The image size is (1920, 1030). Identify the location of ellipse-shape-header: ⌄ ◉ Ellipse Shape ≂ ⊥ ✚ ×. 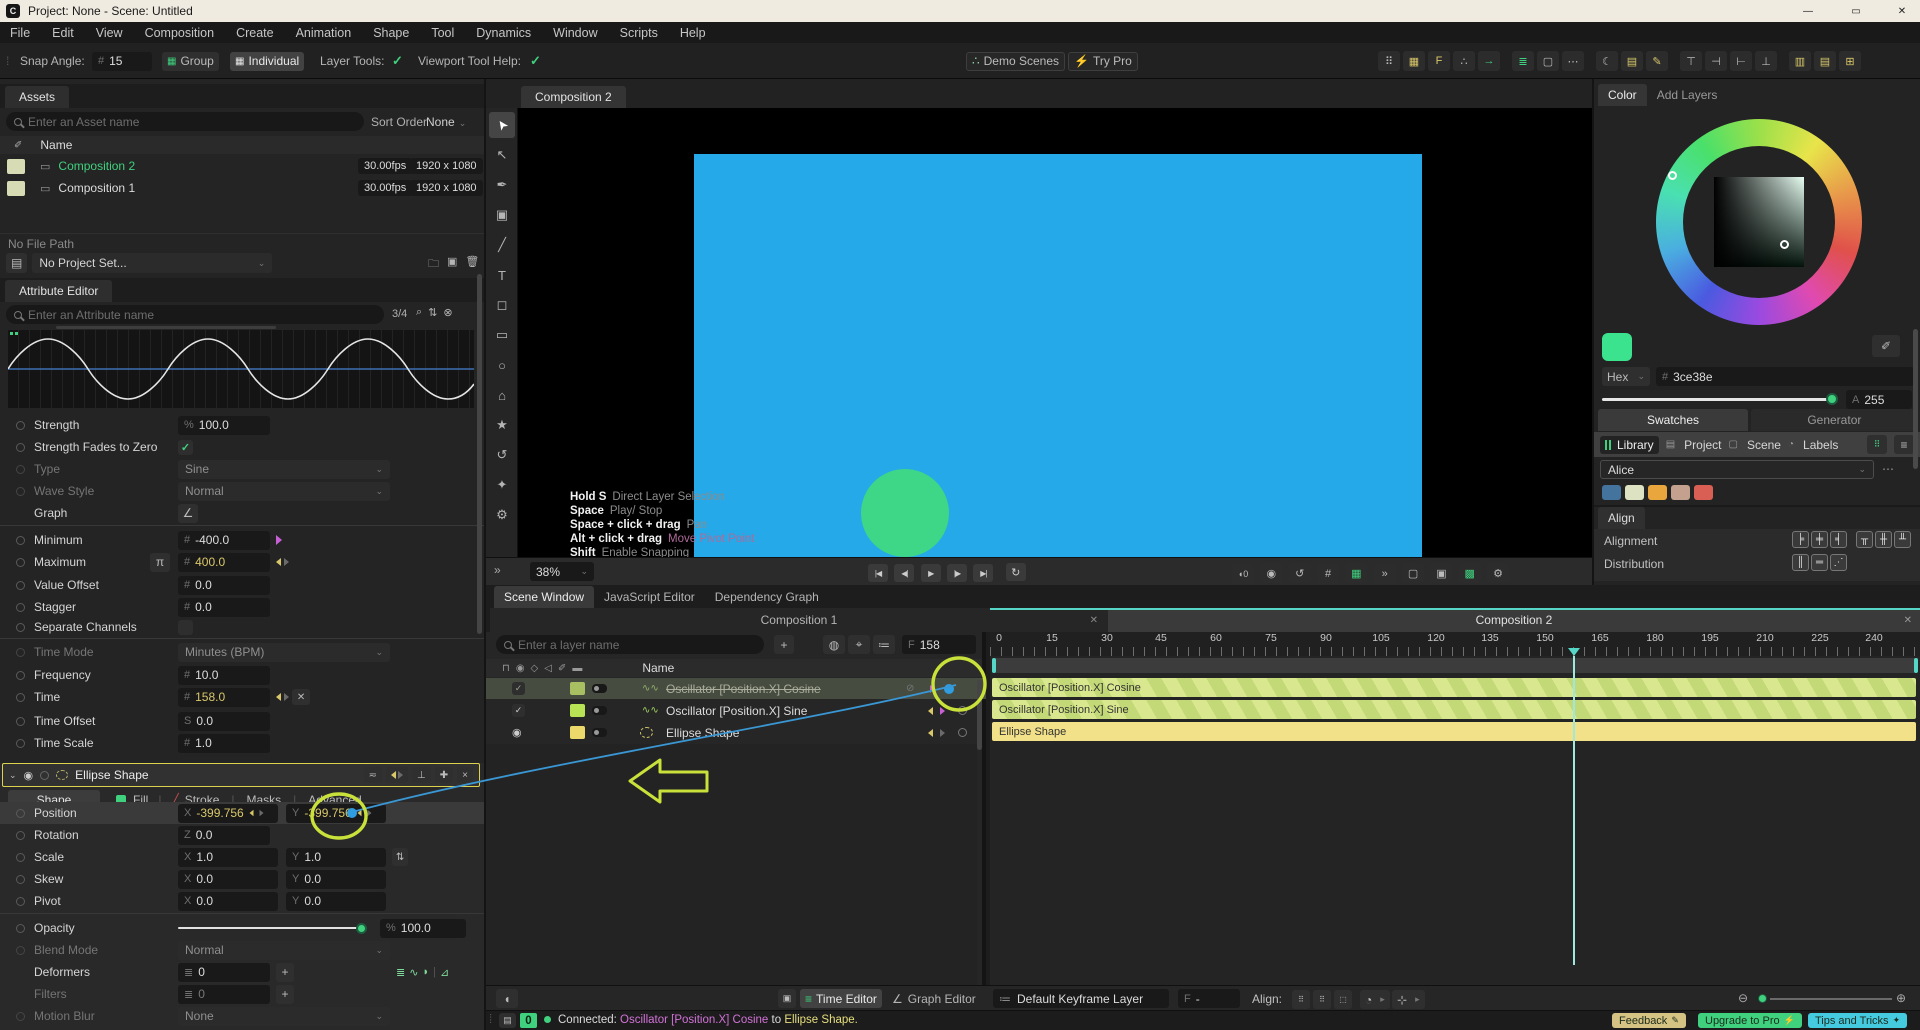
(241, 775).